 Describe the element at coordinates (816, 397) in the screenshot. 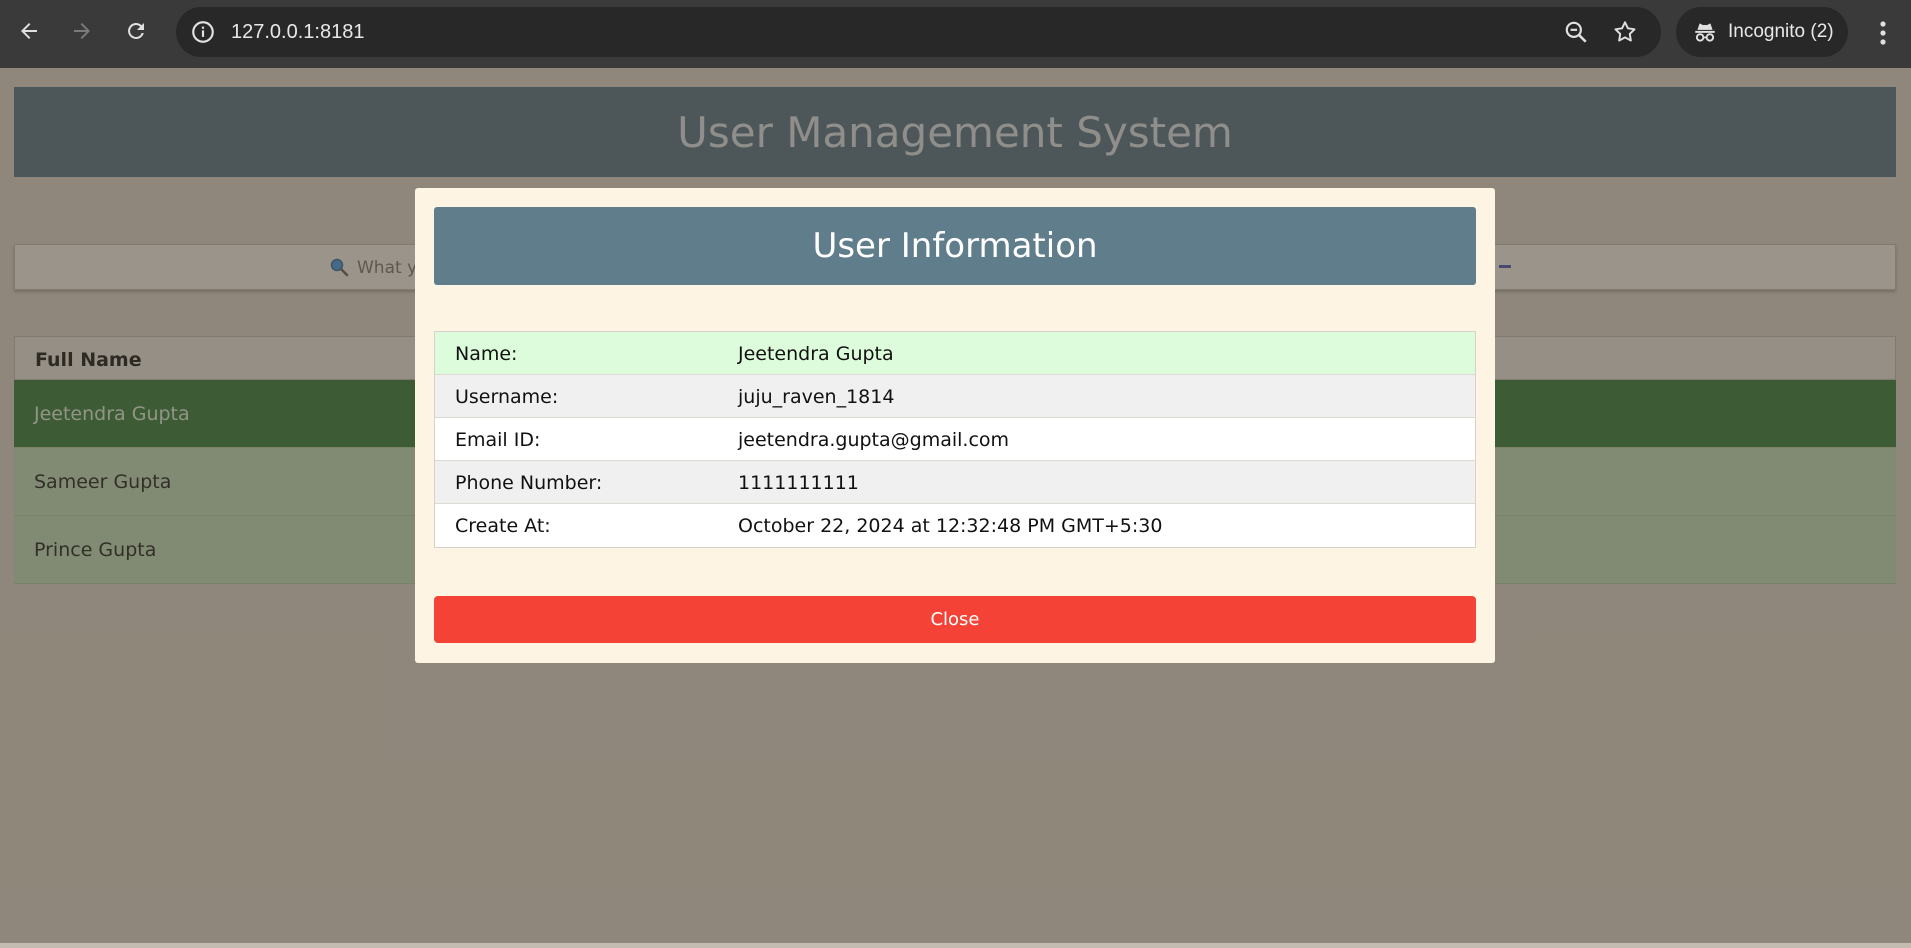

I see `info-value: juju_raven_1814` at that location.